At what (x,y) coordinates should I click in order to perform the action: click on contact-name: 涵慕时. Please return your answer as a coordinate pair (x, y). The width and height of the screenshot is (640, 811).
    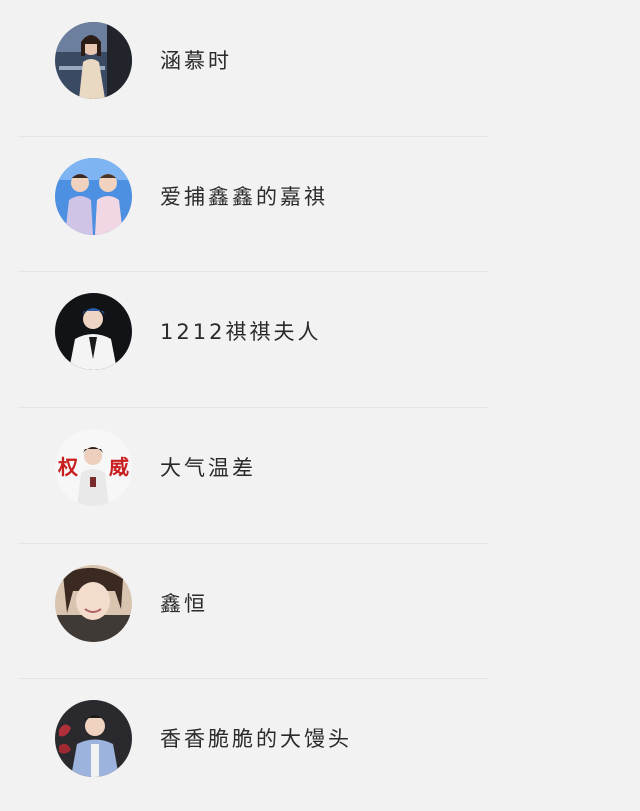
    Looking at the image, I should click on (196, 61).